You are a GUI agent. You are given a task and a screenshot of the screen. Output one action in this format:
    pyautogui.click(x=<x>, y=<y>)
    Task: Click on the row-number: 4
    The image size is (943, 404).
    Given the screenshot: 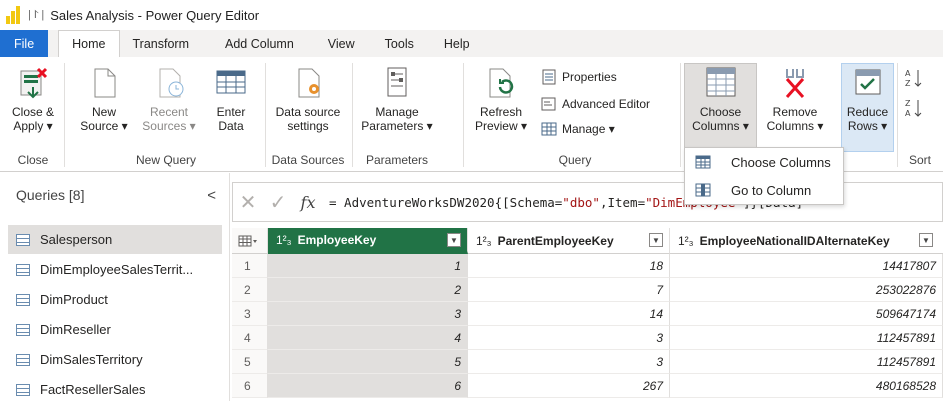 What is the action you would take?
    pyautogui.click(x=250, y=338)
    